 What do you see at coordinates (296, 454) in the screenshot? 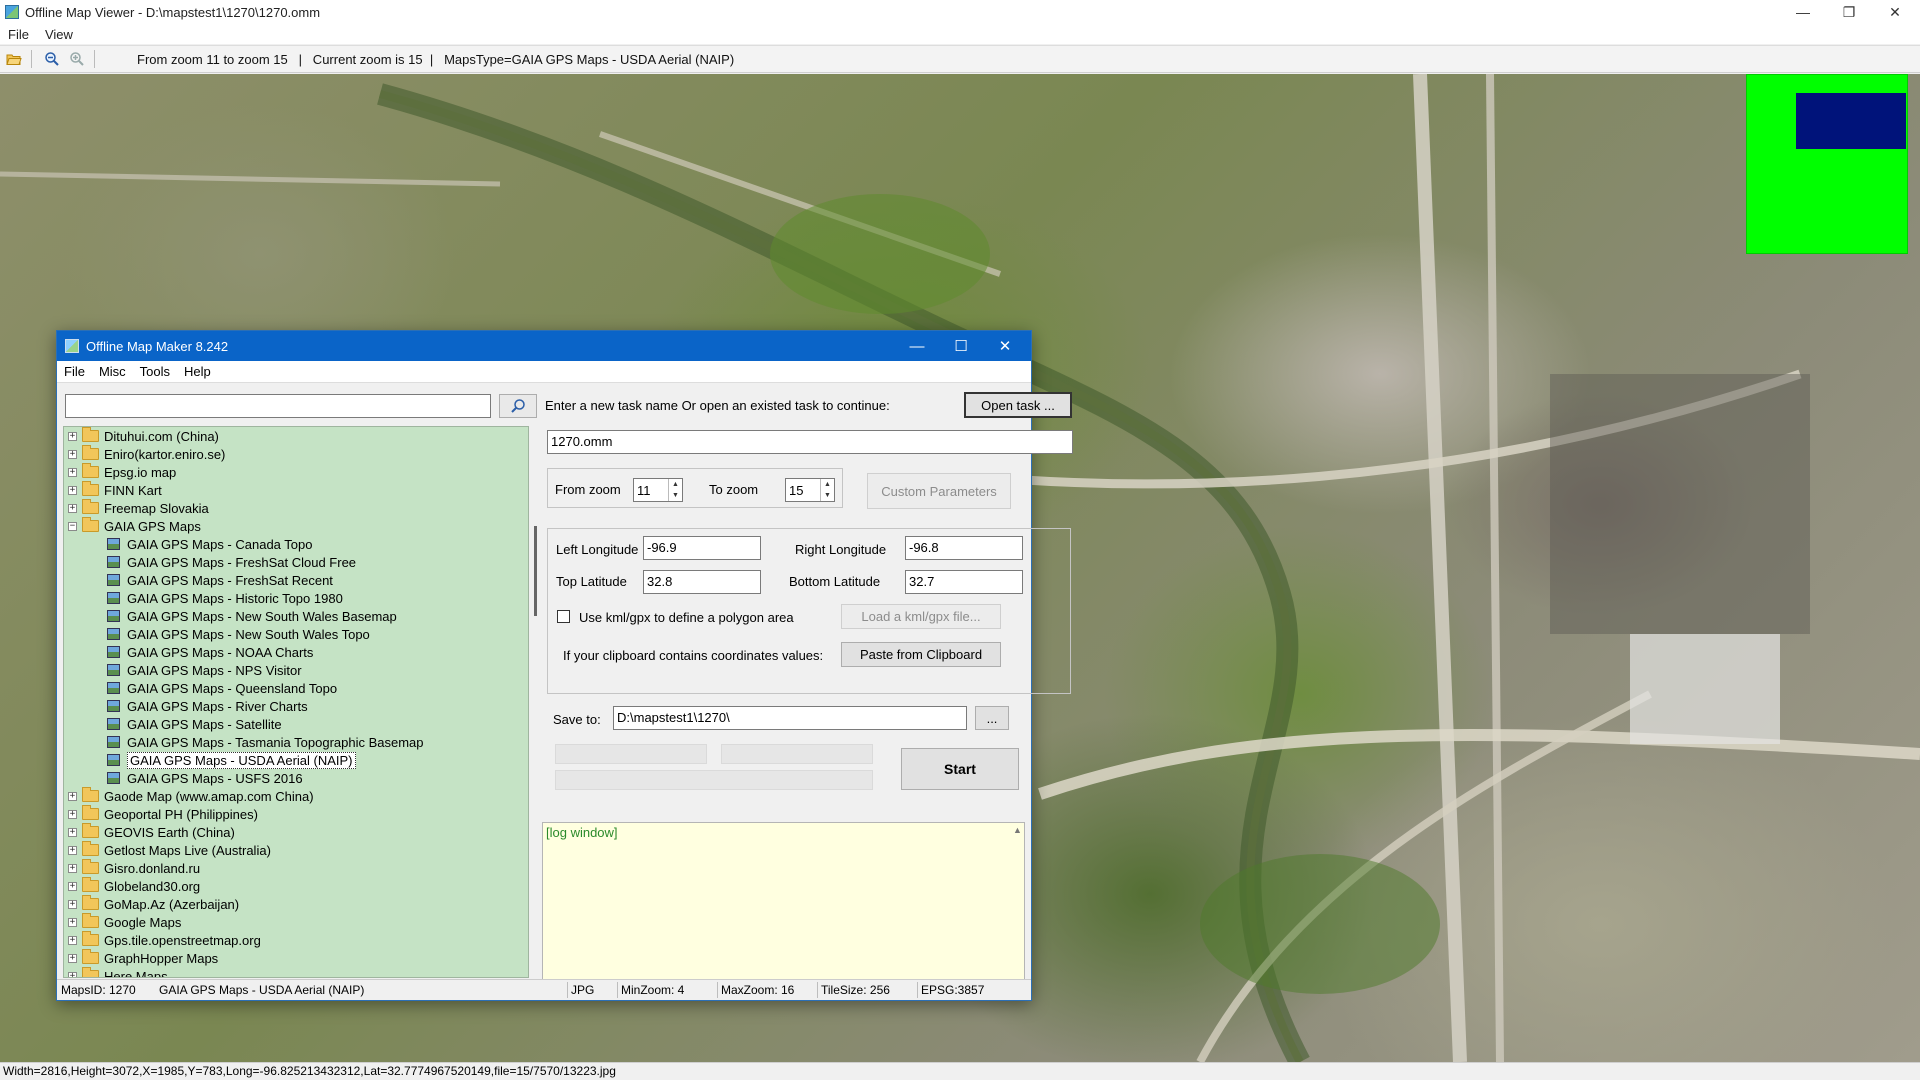
I see `tree-folder-item: + Eniro(kartor.eniro.se)` at bounding box center [296, 454].